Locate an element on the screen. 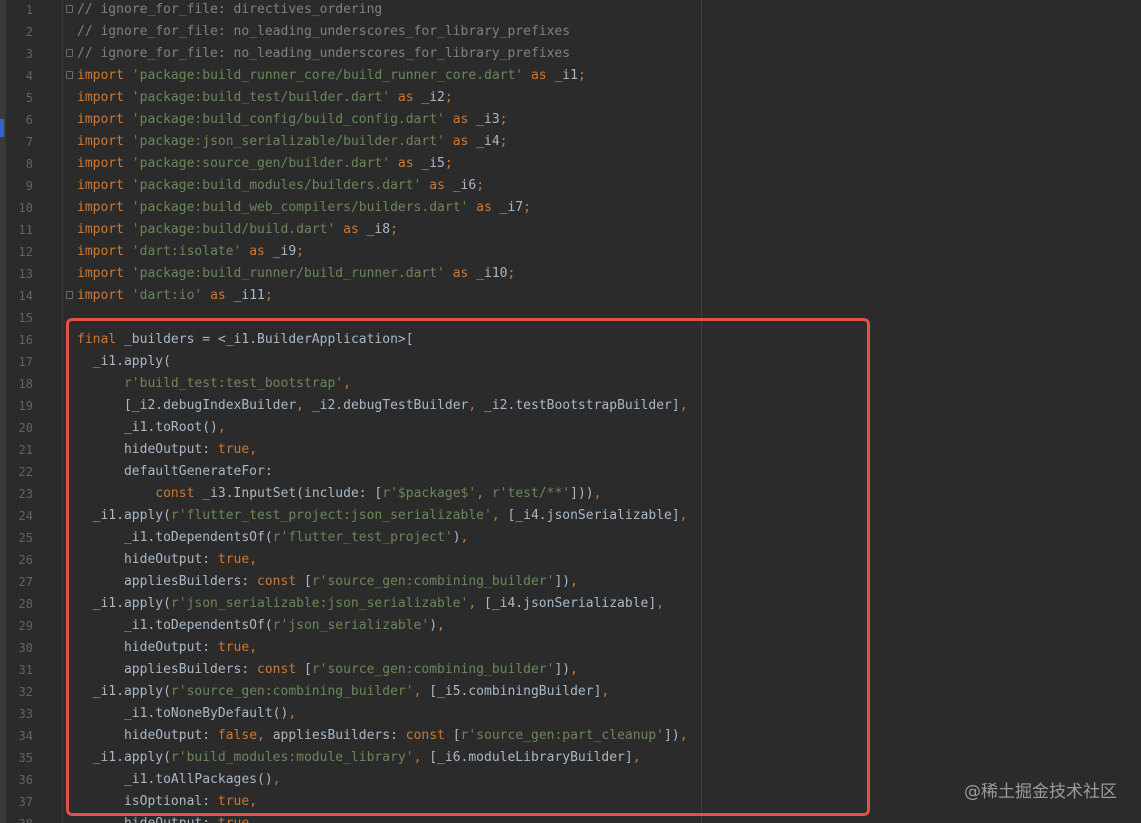  line-number: 14 is located at coordinates (16, 296).